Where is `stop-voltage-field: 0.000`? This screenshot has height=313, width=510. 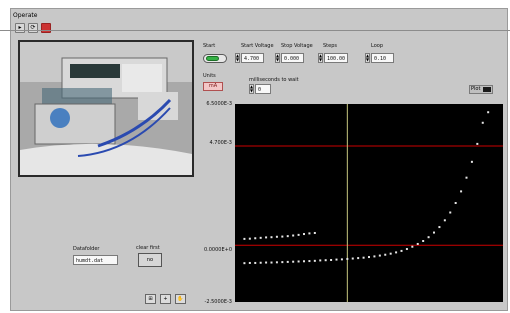 stop-voltage-field: 0.000 is located at coordinates (292, 58).